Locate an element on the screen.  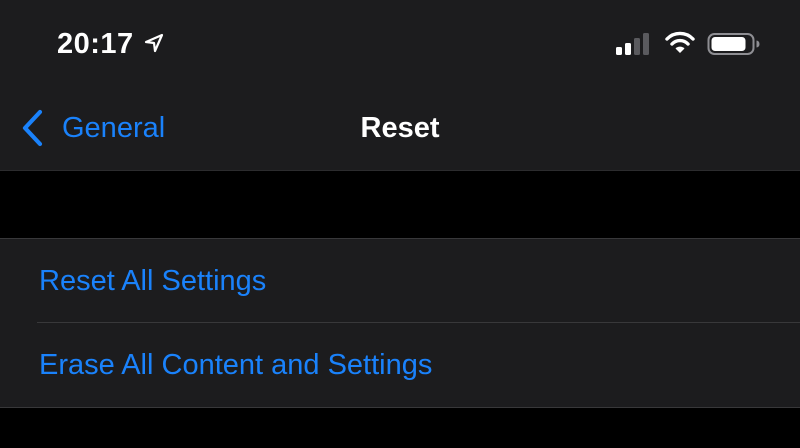
page-title: Reset is located at coordinates (400, 128).